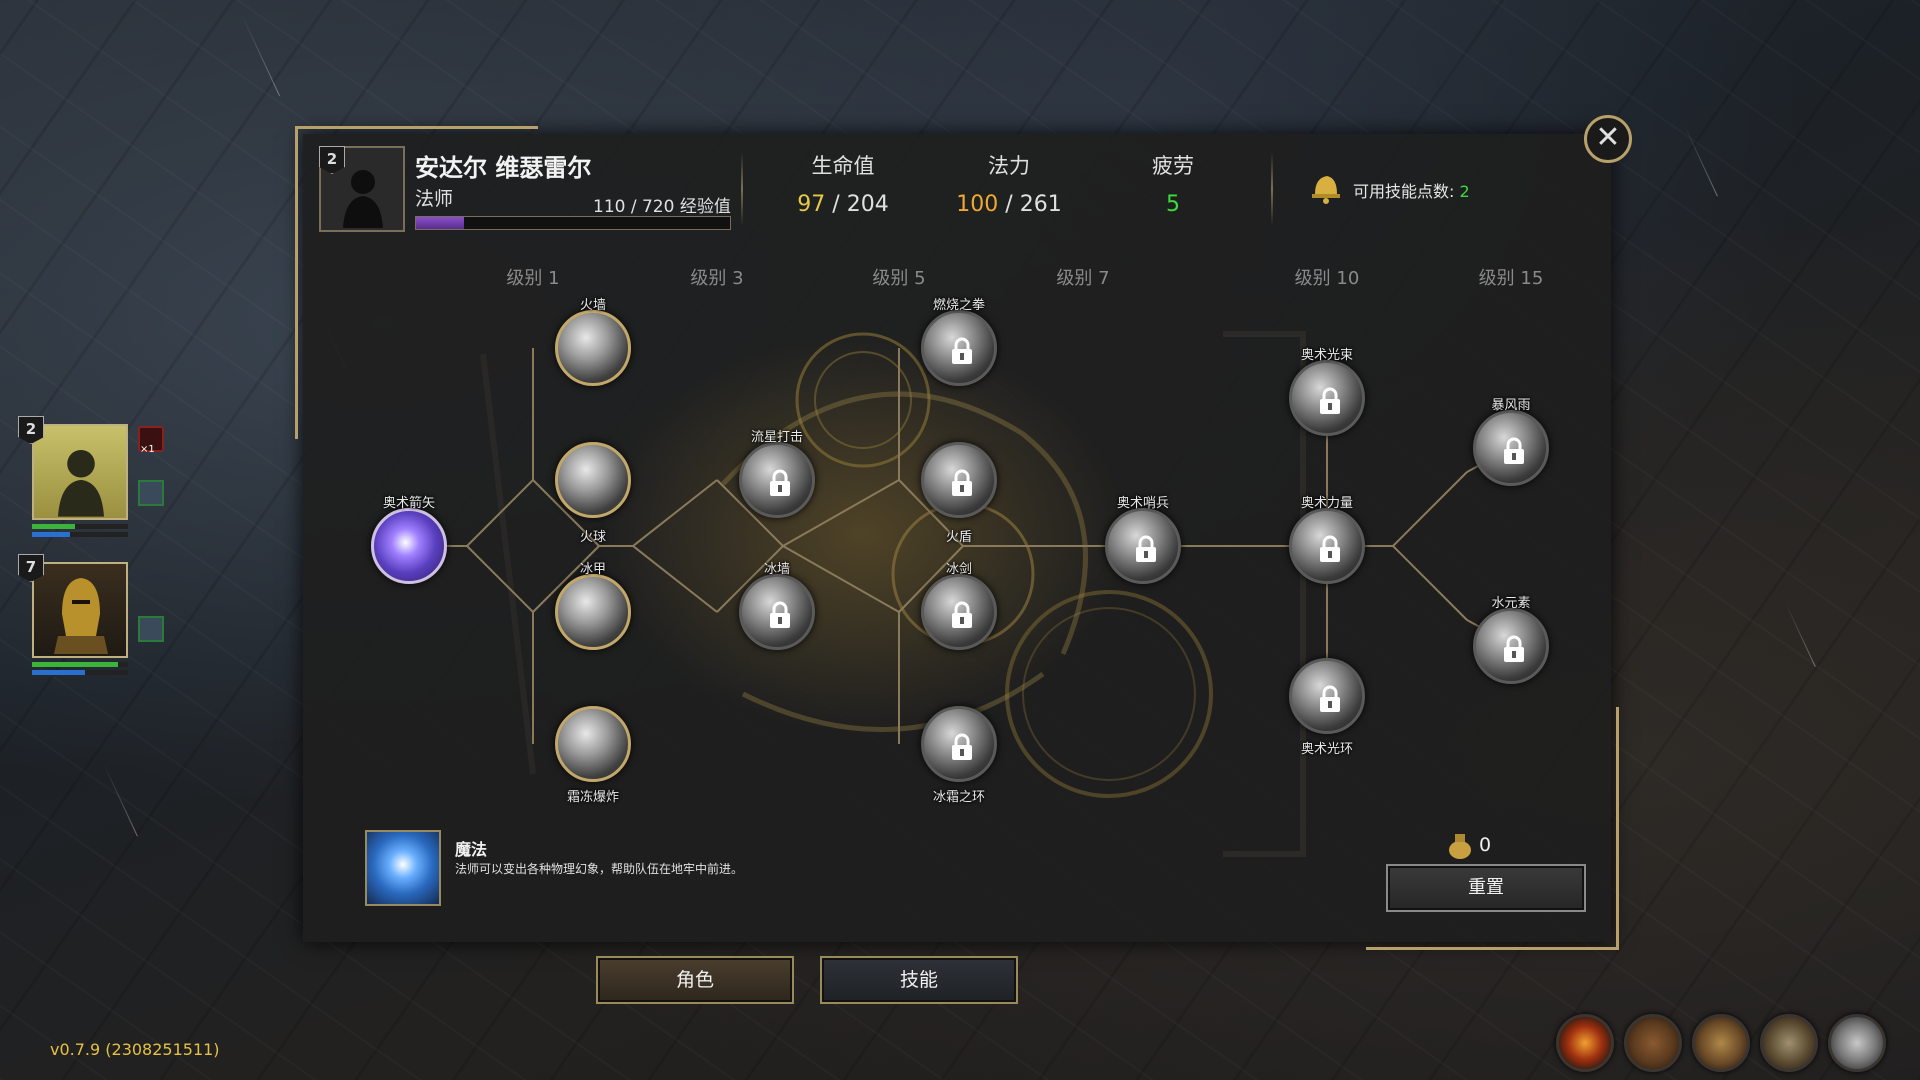 This screenshot has width=1920, height=1080. I want to click on skill-label: 火盾, so click(958, 537).